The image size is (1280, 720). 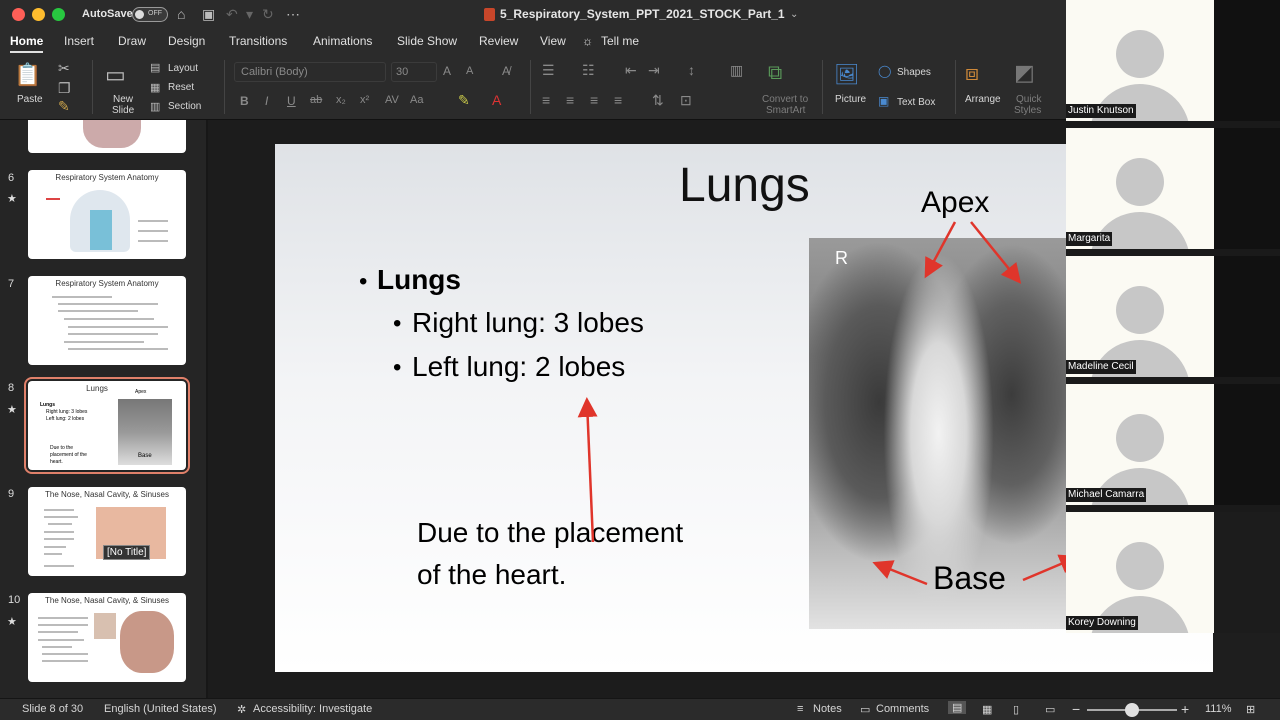 What do you see at coordinates (447, 71) in the screenshot?
I see `increase-font-icon: A` at bounding box center [447, 71].